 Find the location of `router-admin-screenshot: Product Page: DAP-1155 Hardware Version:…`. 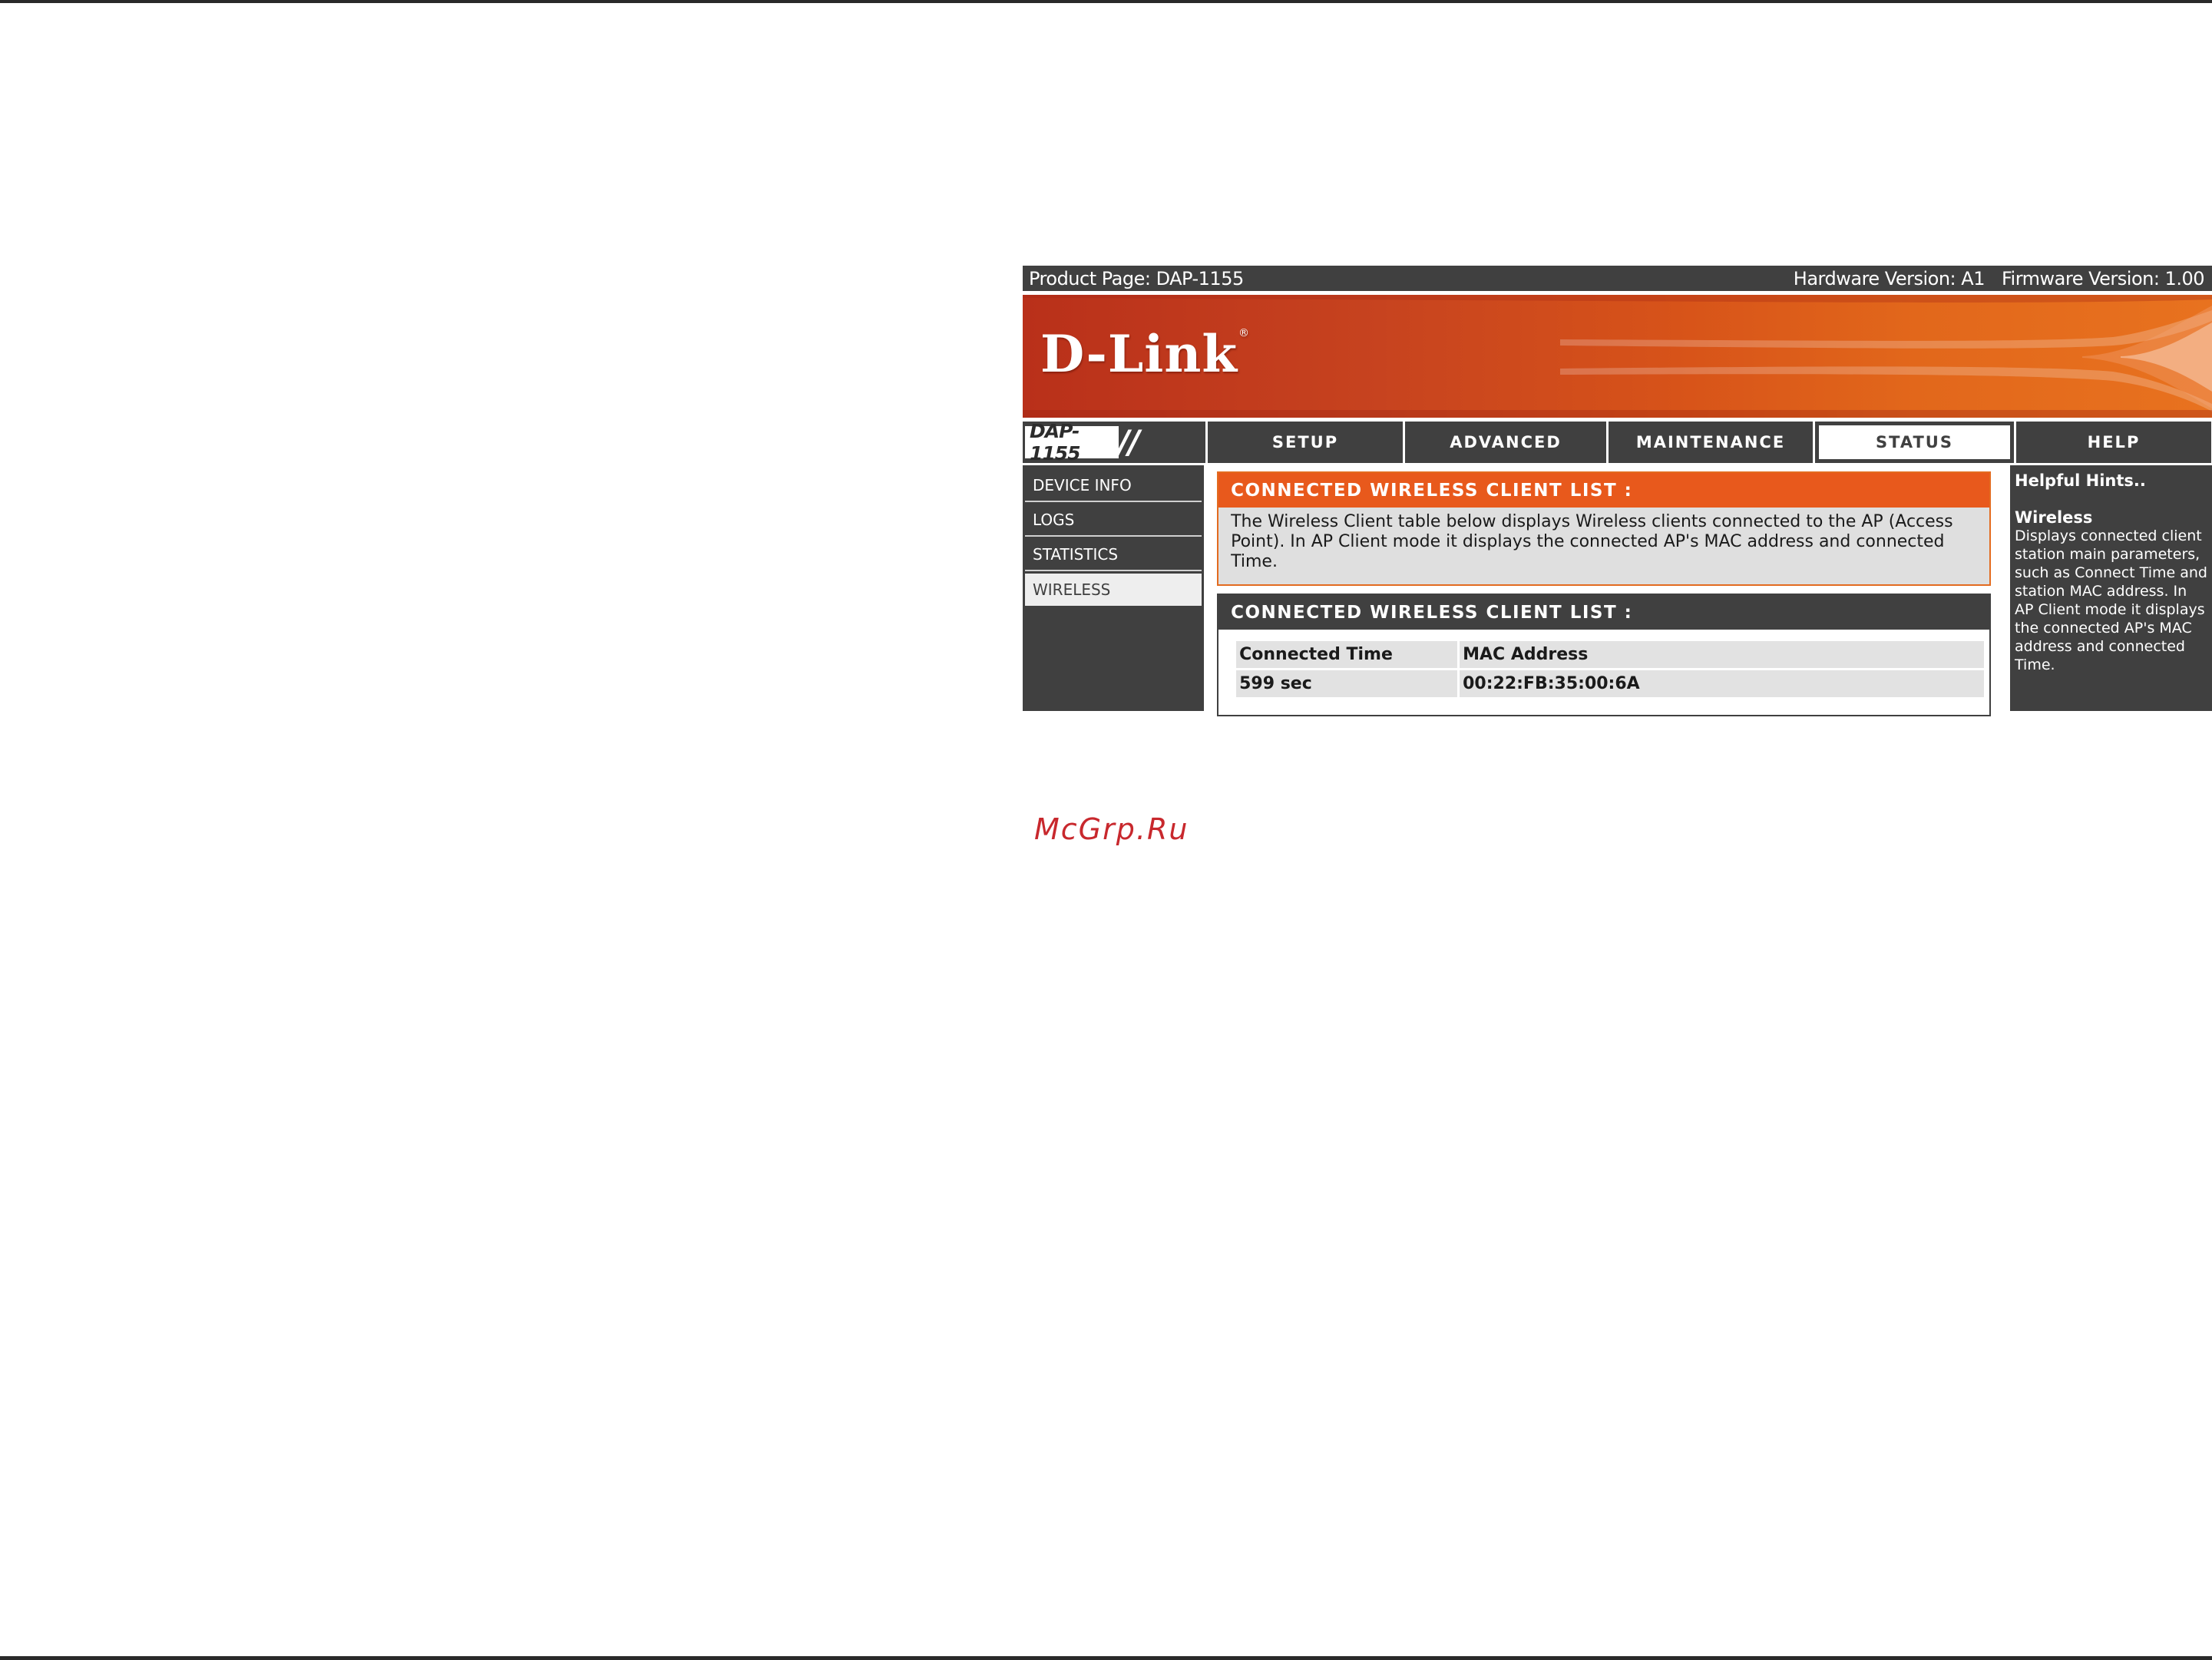

router-admin-screenshot: Product Page: DAP-1155 Hardware Version:… is located at coordinates (1618, 491).